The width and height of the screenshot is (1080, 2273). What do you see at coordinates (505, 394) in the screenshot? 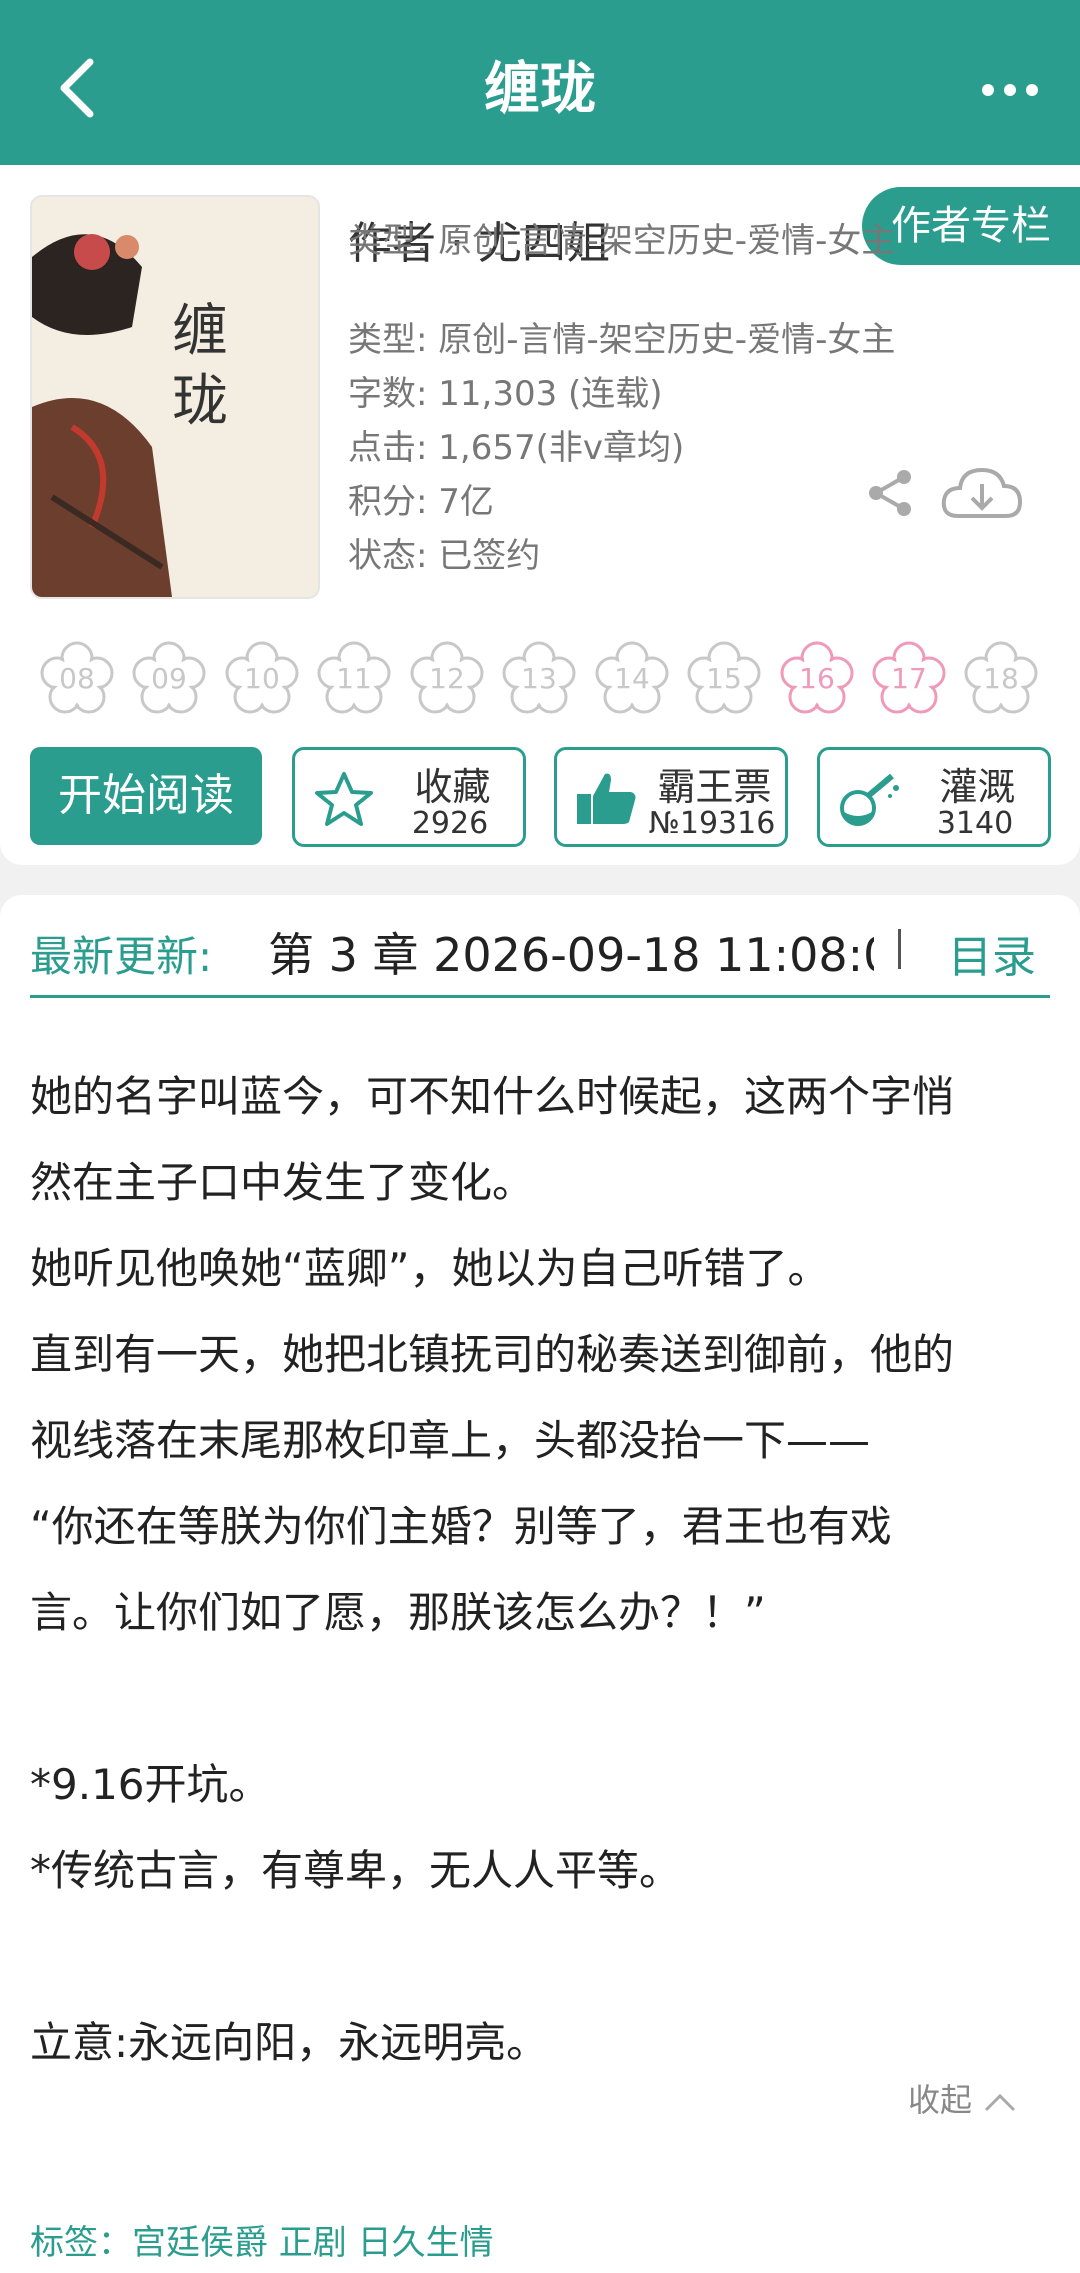
I see `meta-words: 字数: 11,303 (连载)` at bounding box center [505, 394].